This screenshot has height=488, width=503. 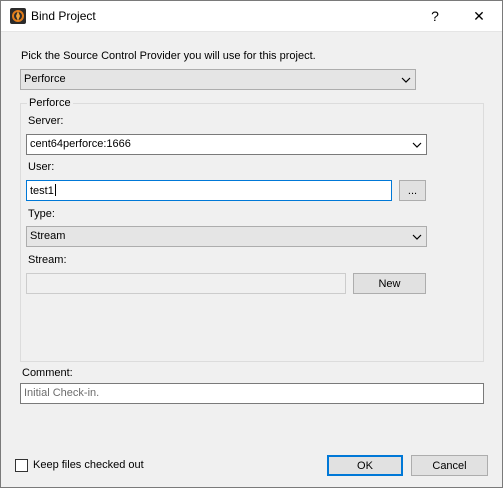 What do you see at coordinates (48, 236) in the screenshot?
I see `type-select-value: Stream` at bounding box center [48, 236].